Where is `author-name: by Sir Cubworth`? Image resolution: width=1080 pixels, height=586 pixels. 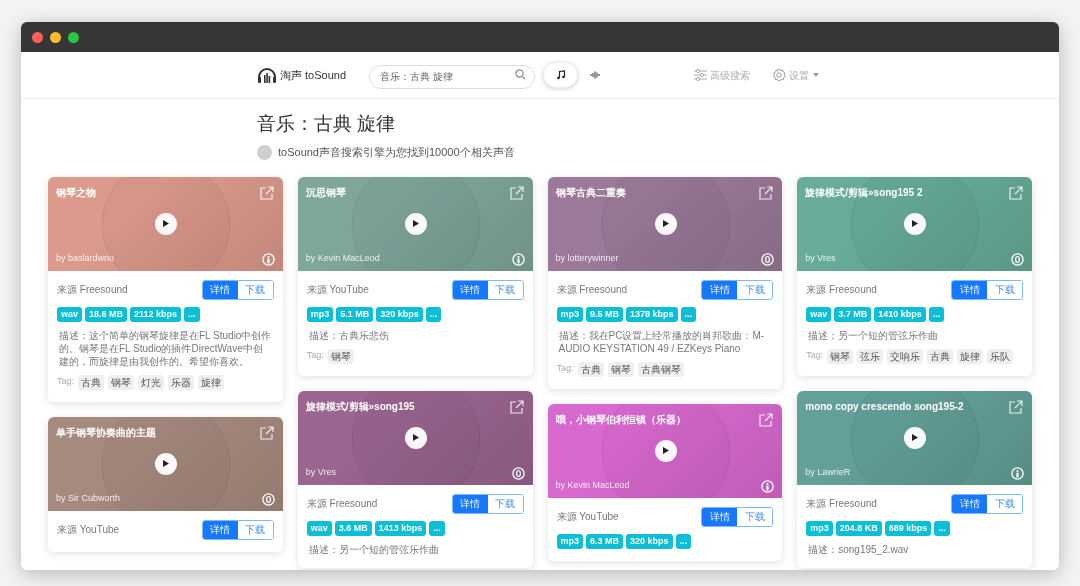 author-name: by Sir Cubworth is located at coordinates (88, 498).